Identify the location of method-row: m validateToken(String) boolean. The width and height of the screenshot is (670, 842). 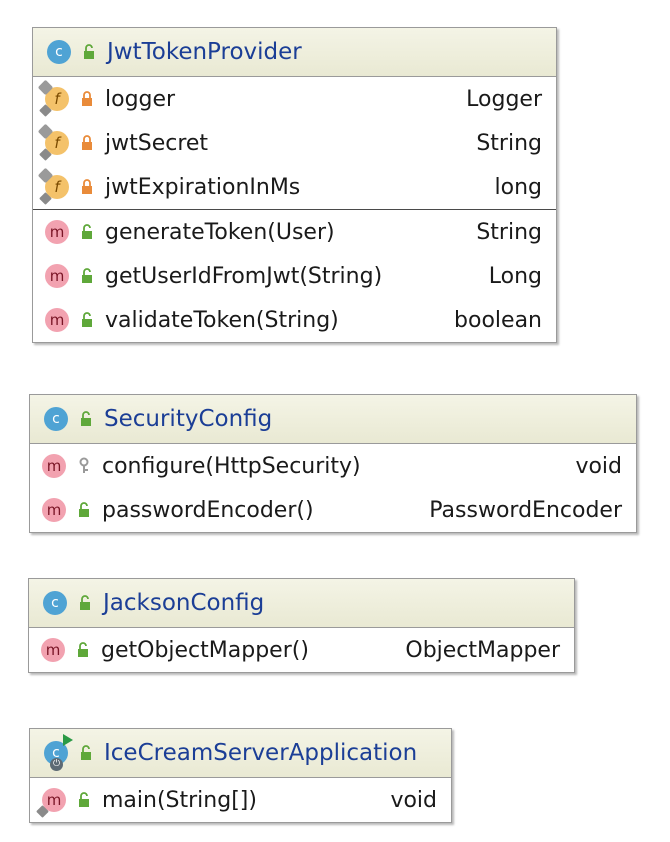
(294, 320).